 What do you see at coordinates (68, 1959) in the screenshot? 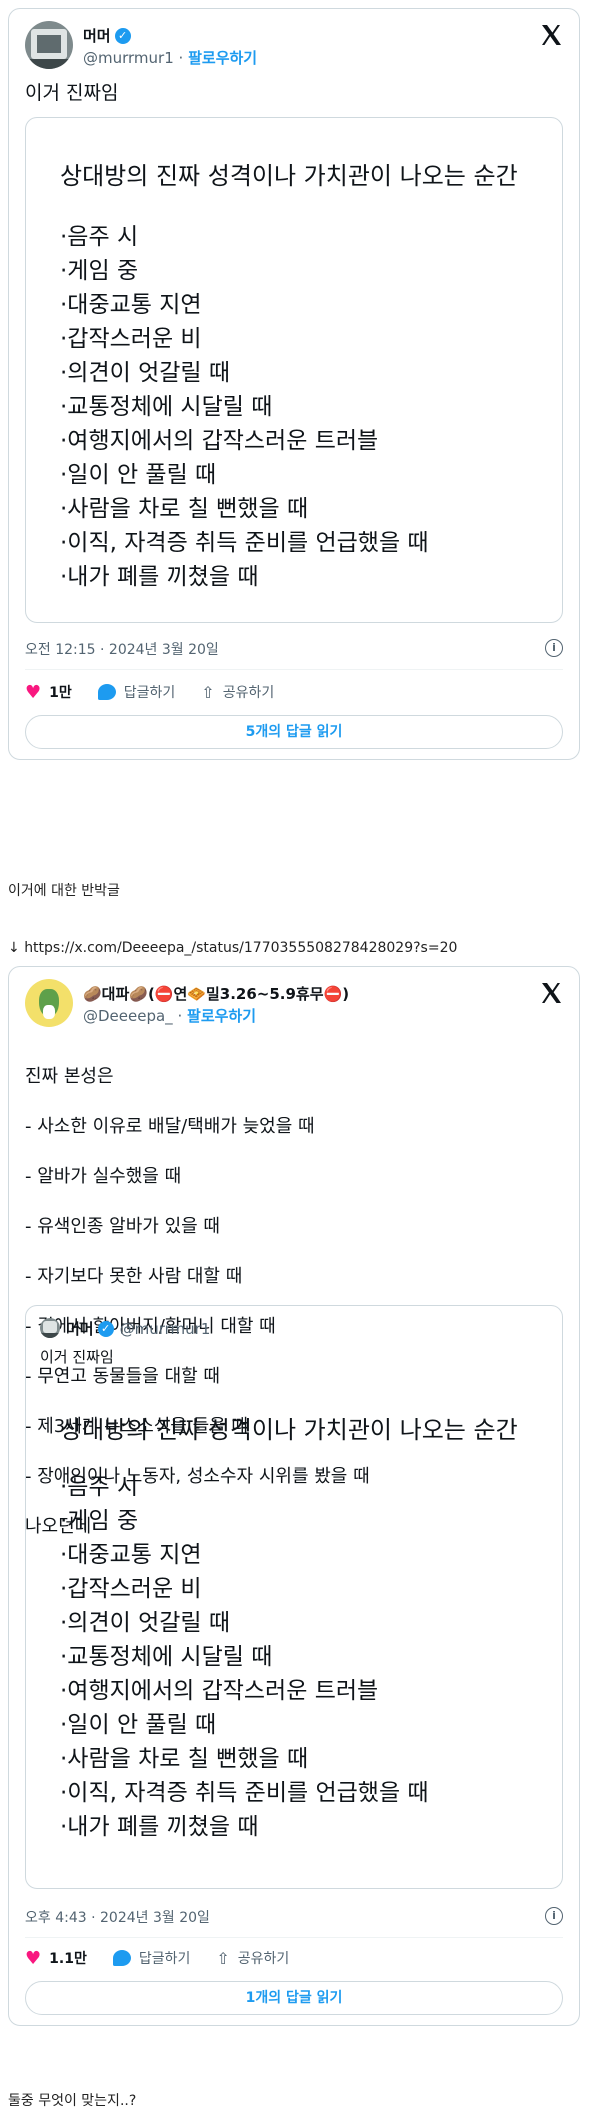
I see `like-count: 1.1만` at bounding box center [68, 1959].